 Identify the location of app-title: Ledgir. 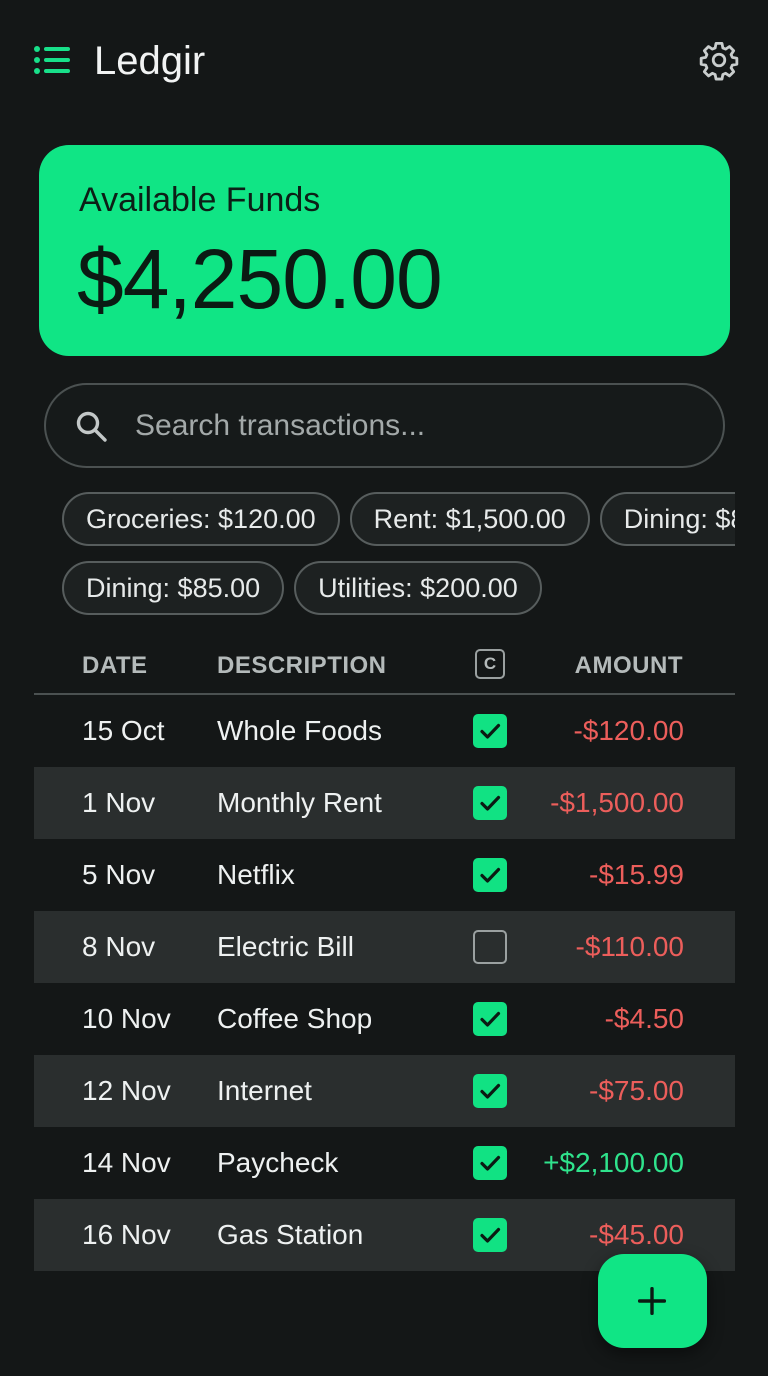
(150, 61).